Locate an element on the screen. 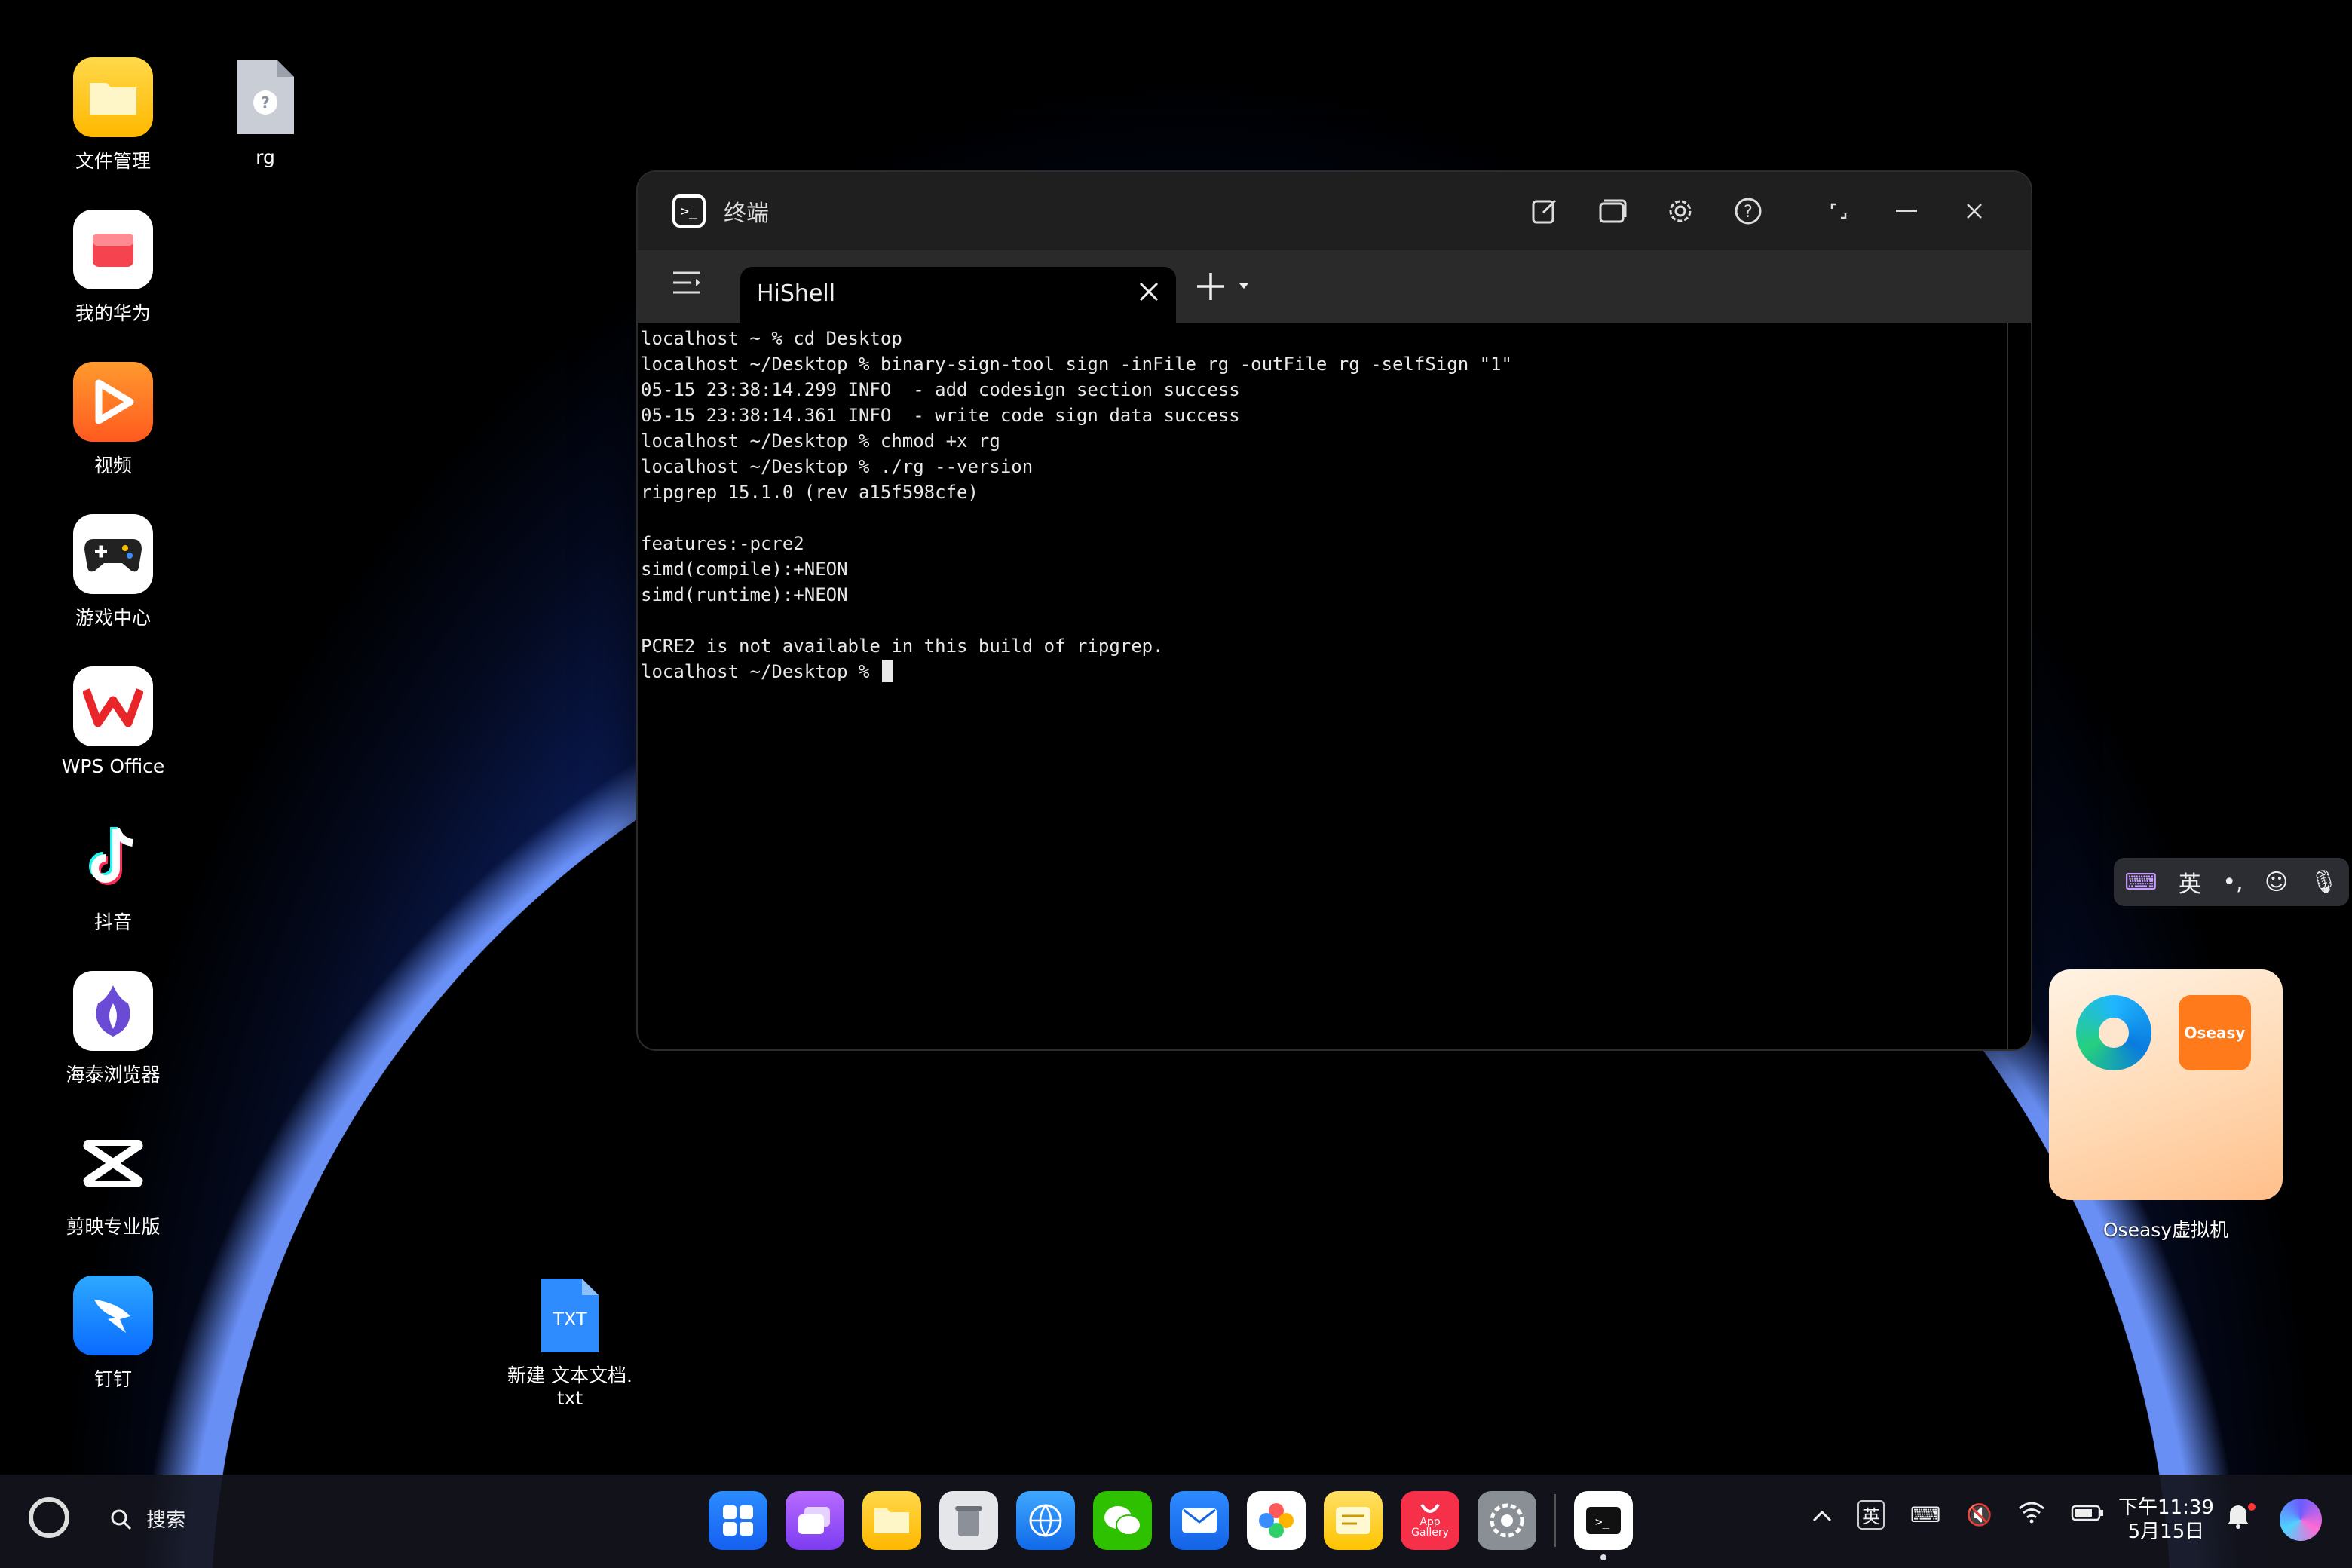  output-line: localhost ~/Desktop % ./rg --version is located at coordinates (837, 466).